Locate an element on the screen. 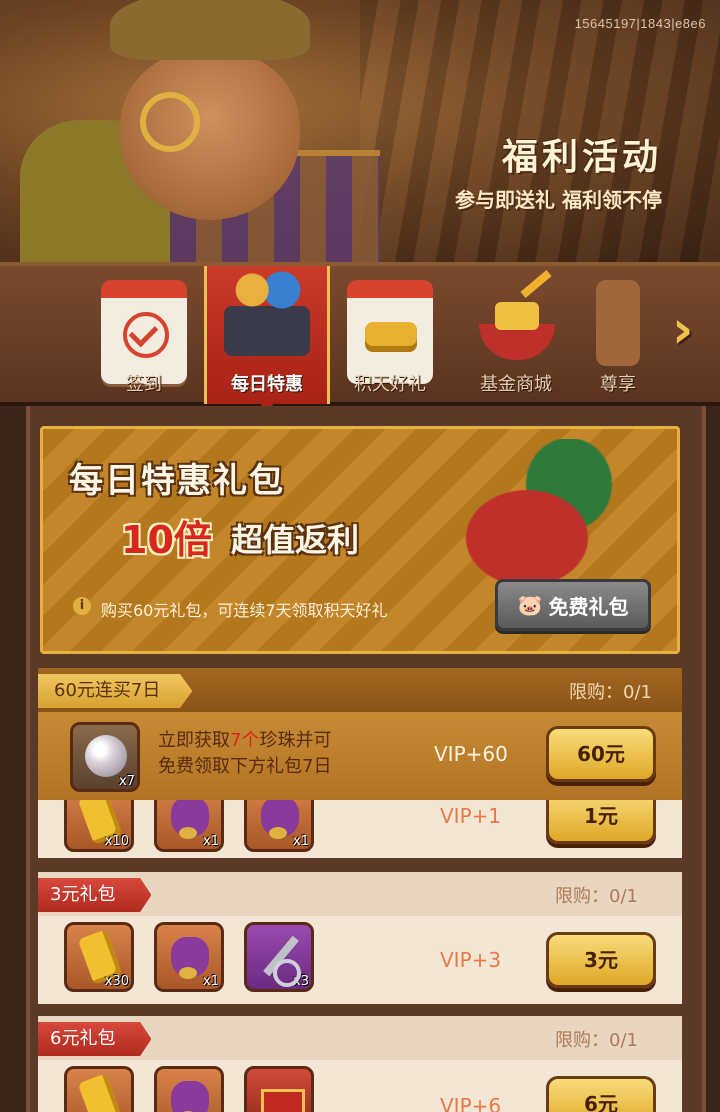  pack-3: 3元礼包 限购：0/1 x30 x1 x3 VIP+3 3元 is located at coordinates (360, 938).